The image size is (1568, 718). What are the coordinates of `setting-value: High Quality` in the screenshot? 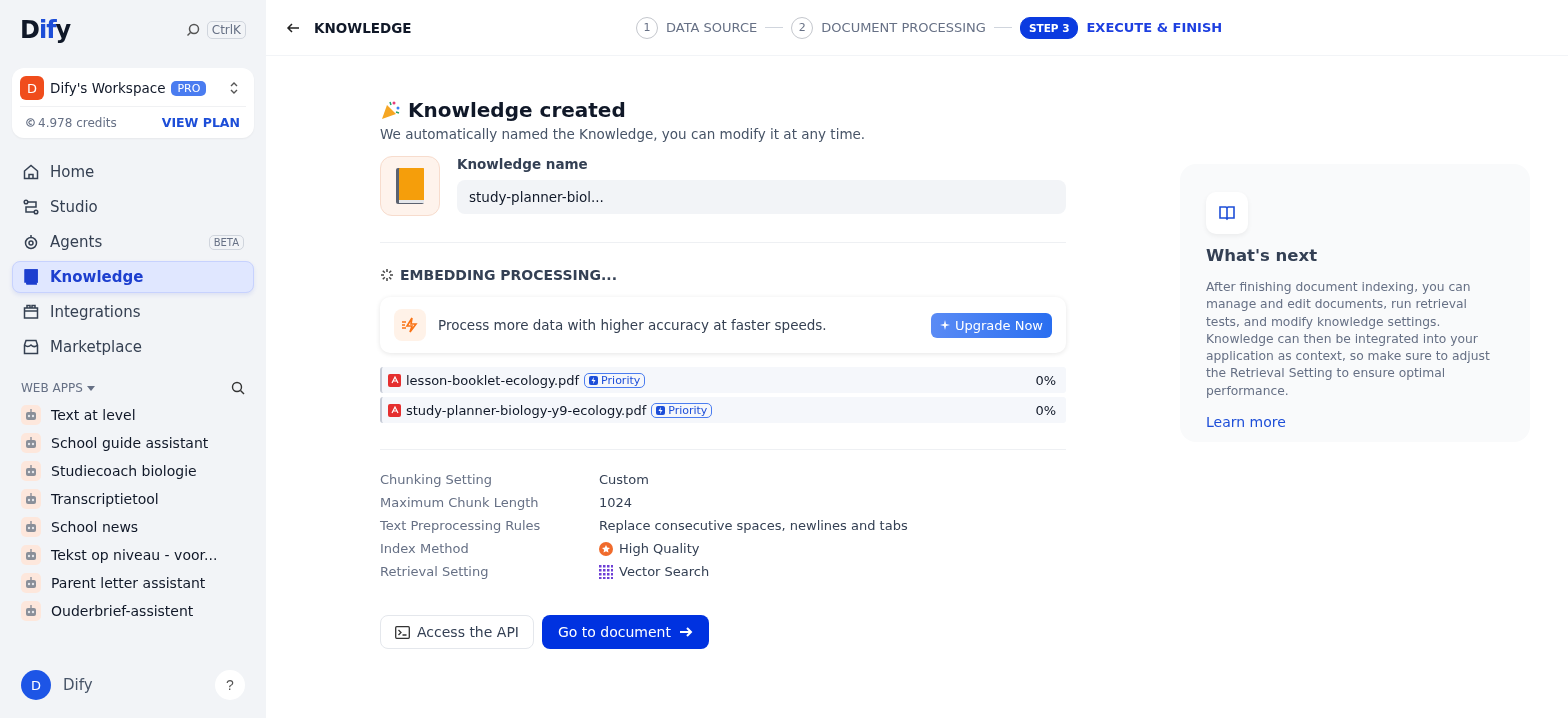 It's located at (659, 548).